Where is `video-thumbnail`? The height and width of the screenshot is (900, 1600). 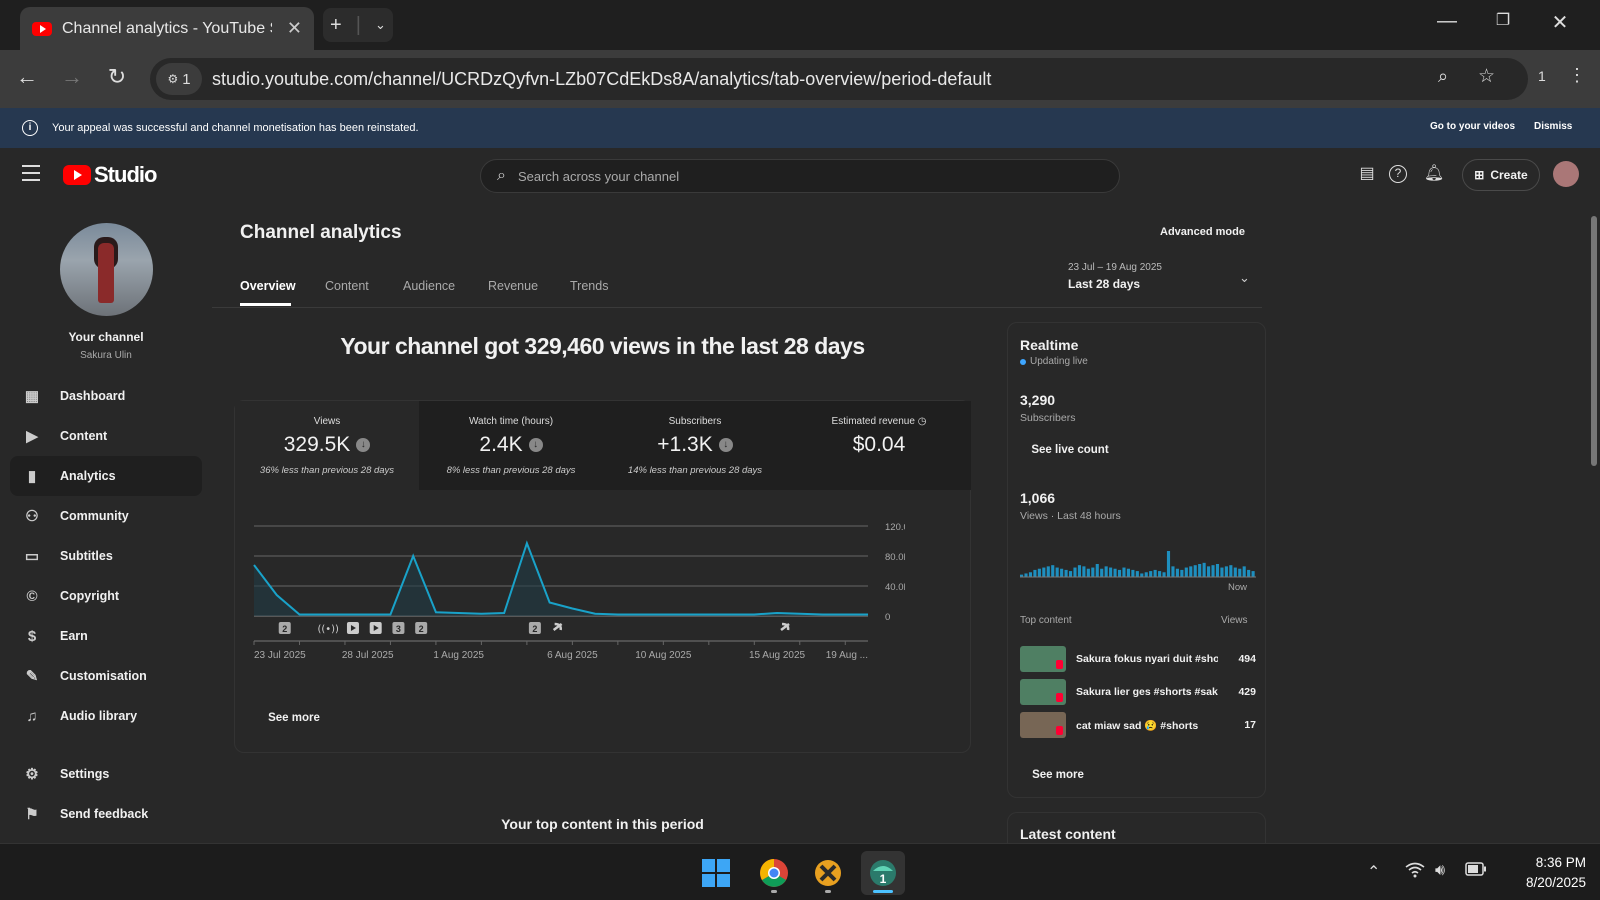
video-thumbnail is located at coordinates (1043, 725).